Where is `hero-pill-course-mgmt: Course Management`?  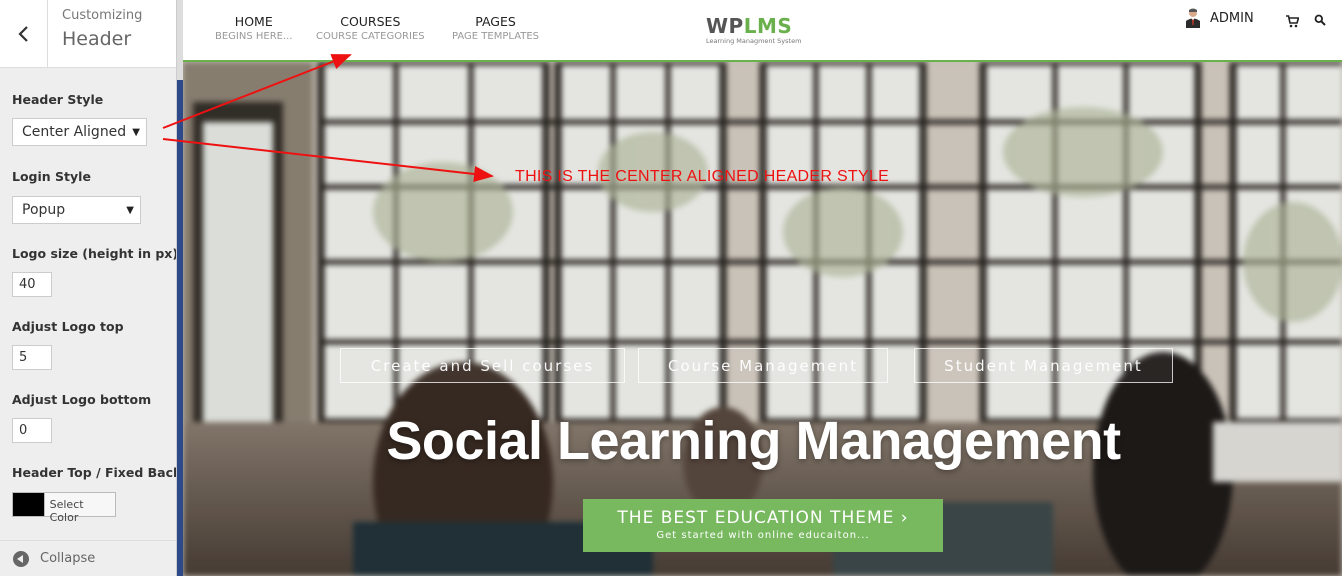
hero-pill-course-mgmt: Course Management is located at coordinates (763, 365).